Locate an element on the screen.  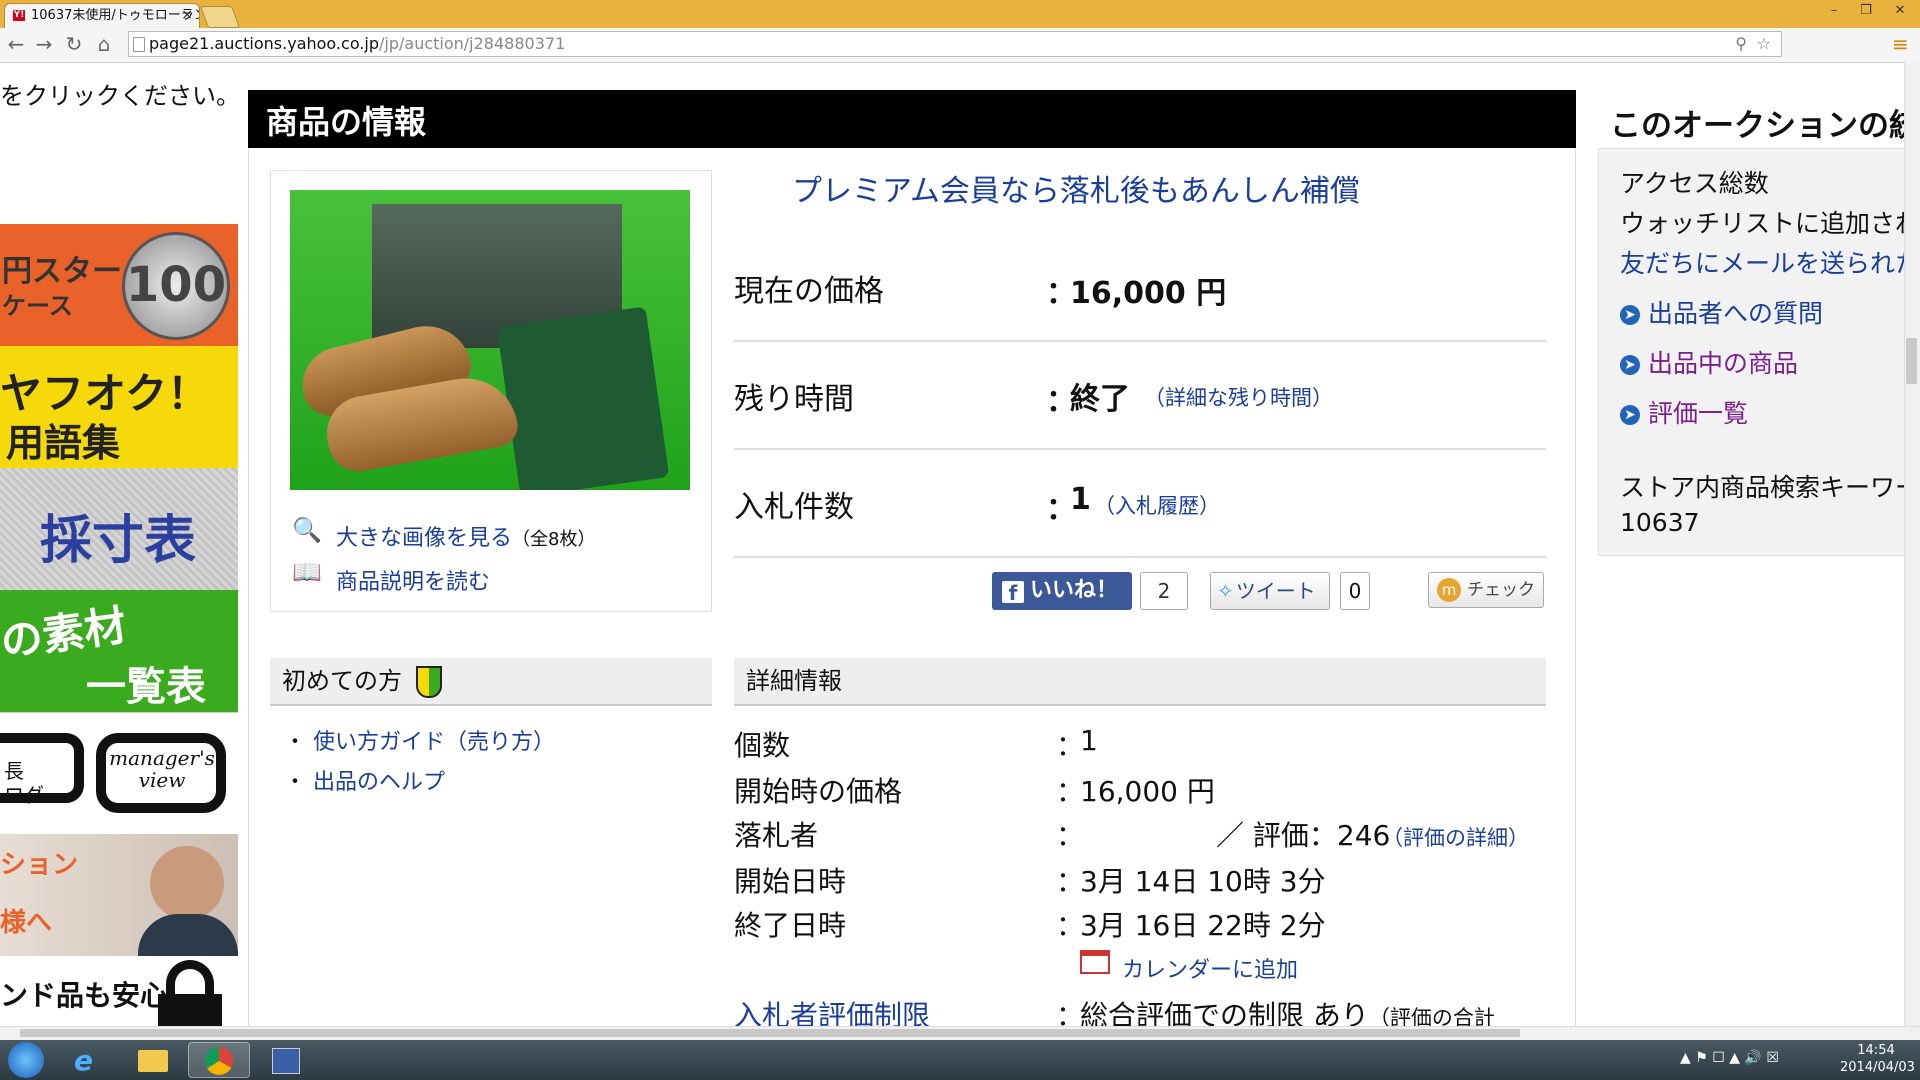
detail-value-quantity: 1 is located at coordinates (1089, 740).